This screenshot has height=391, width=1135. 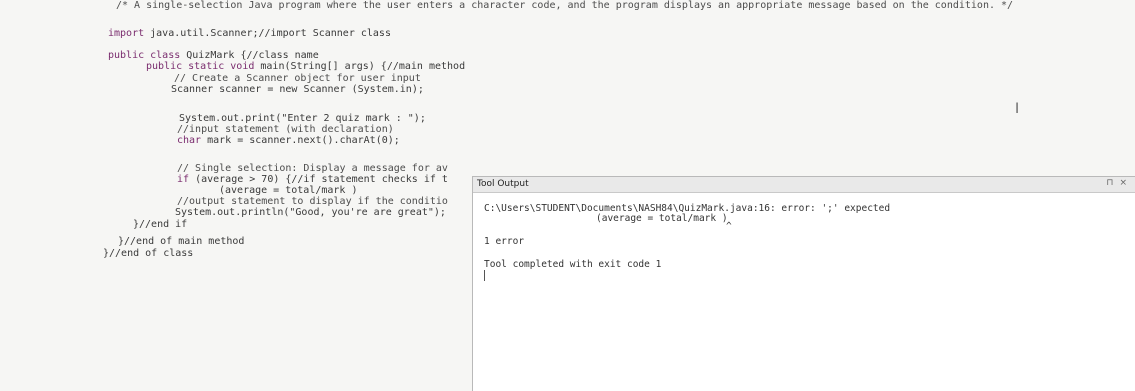 What do you see at coordinates (144, 55) in the screenshot?
I see `keyword-public-class: public class` at bounding box center [144, 55].